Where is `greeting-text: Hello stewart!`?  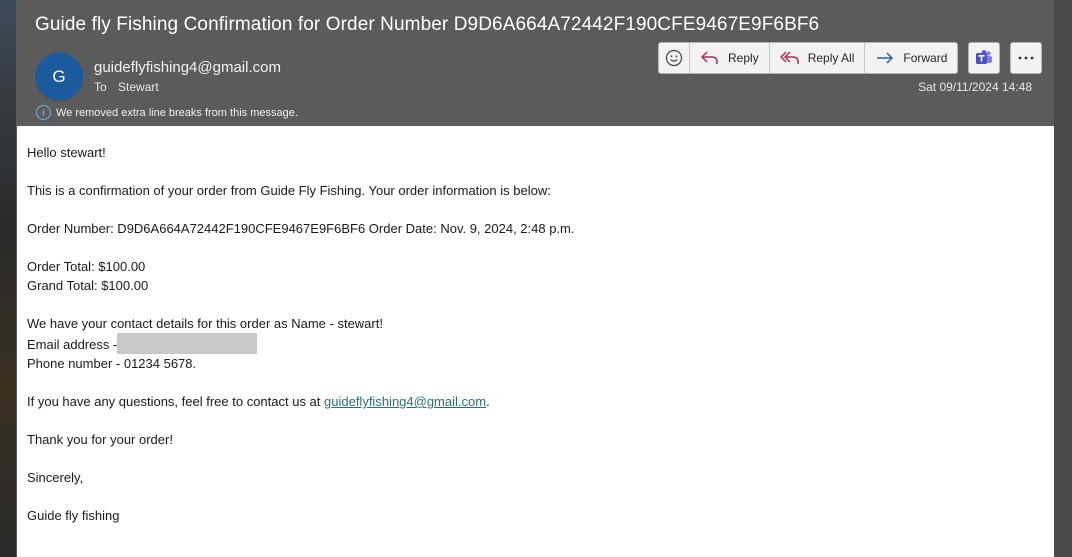
greeting-text: Hello stewart! is located at coordinates (66, 152).